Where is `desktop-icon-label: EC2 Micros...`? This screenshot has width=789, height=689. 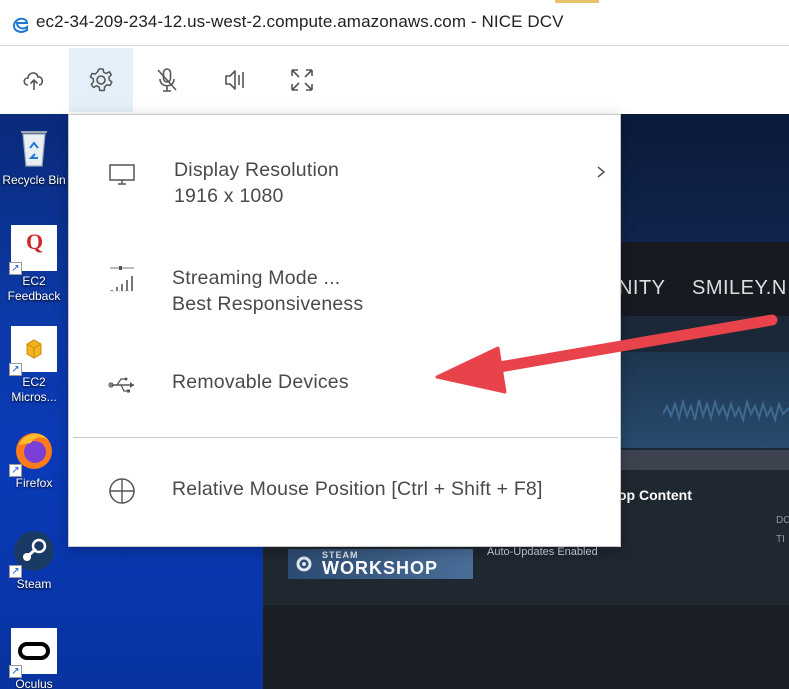
desktop-icon-label: EC2 Micros... is located at coordinates (34, 389).